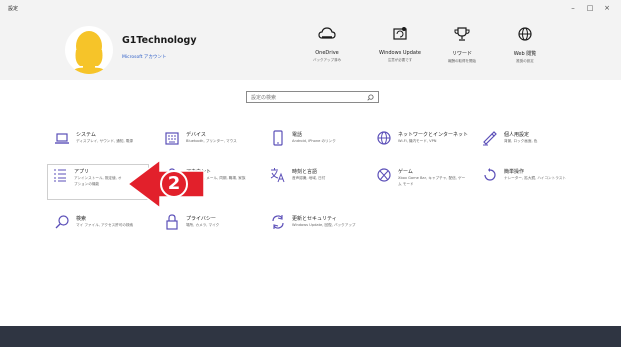 Image resolution: width=621 pixels, height=347 pixels. Describe the element at coordinates (327, 33) in the screenshot. I see `cloud-icon` at that location.